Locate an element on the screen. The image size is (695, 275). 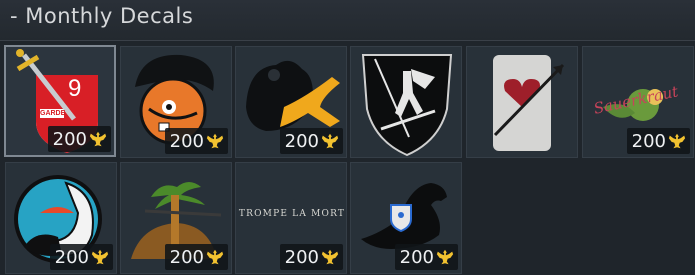
garde-number: 9 is located at coordinates (75, 88).